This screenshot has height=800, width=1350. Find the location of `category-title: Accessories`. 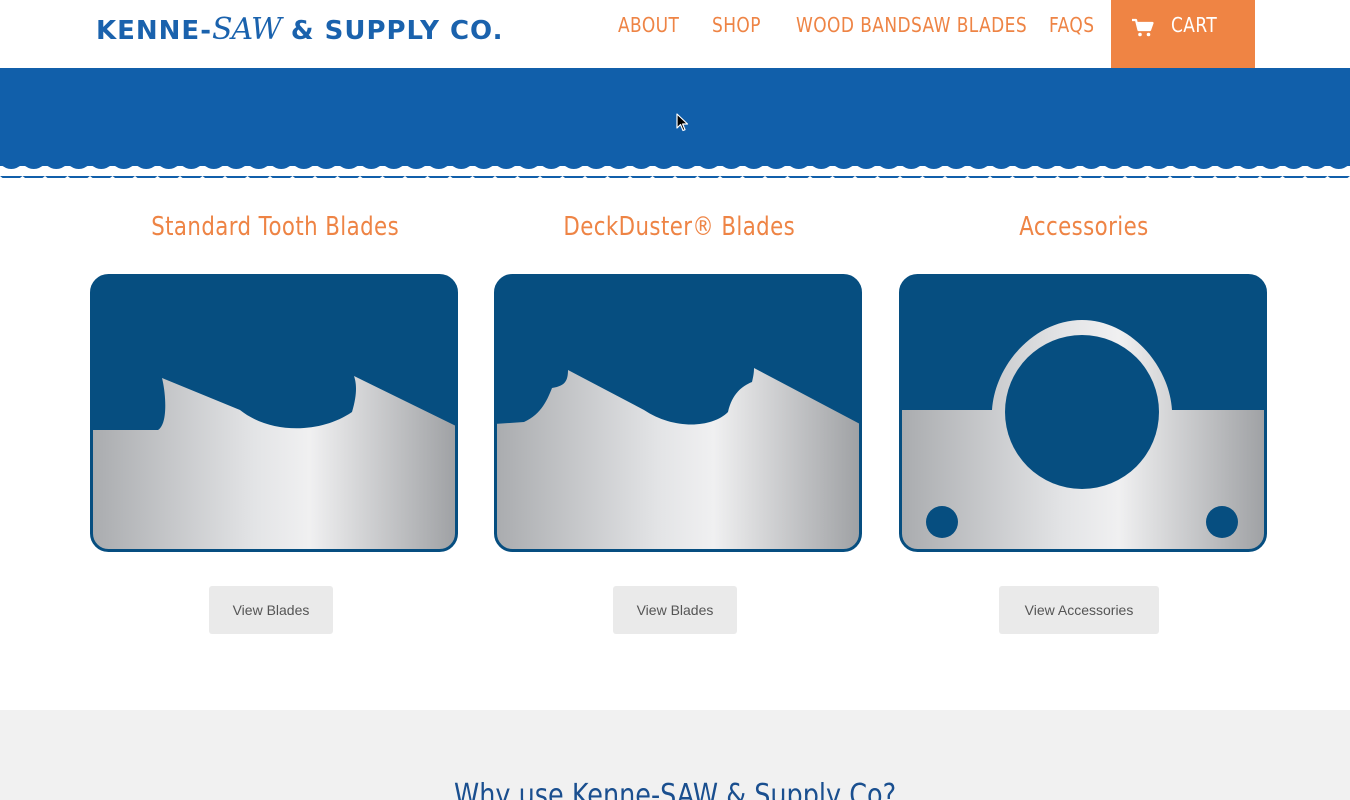

category-title: Accessories is located at coordinates (1084, 227).